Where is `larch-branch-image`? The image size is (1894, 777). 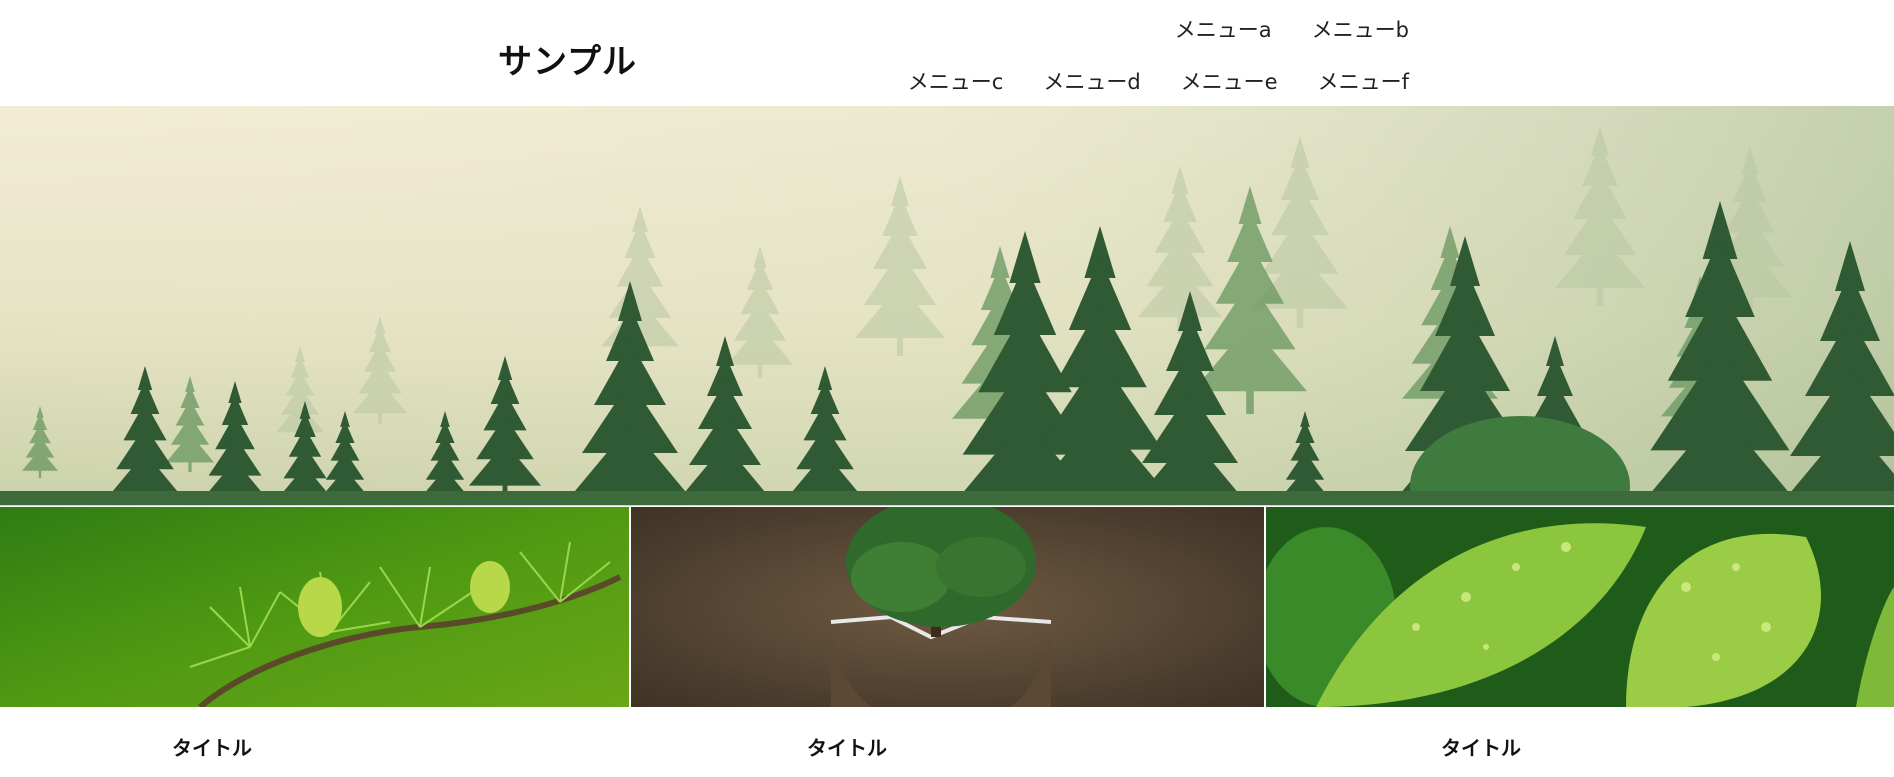 larch-branch-image is located at coordinates (314, 607).